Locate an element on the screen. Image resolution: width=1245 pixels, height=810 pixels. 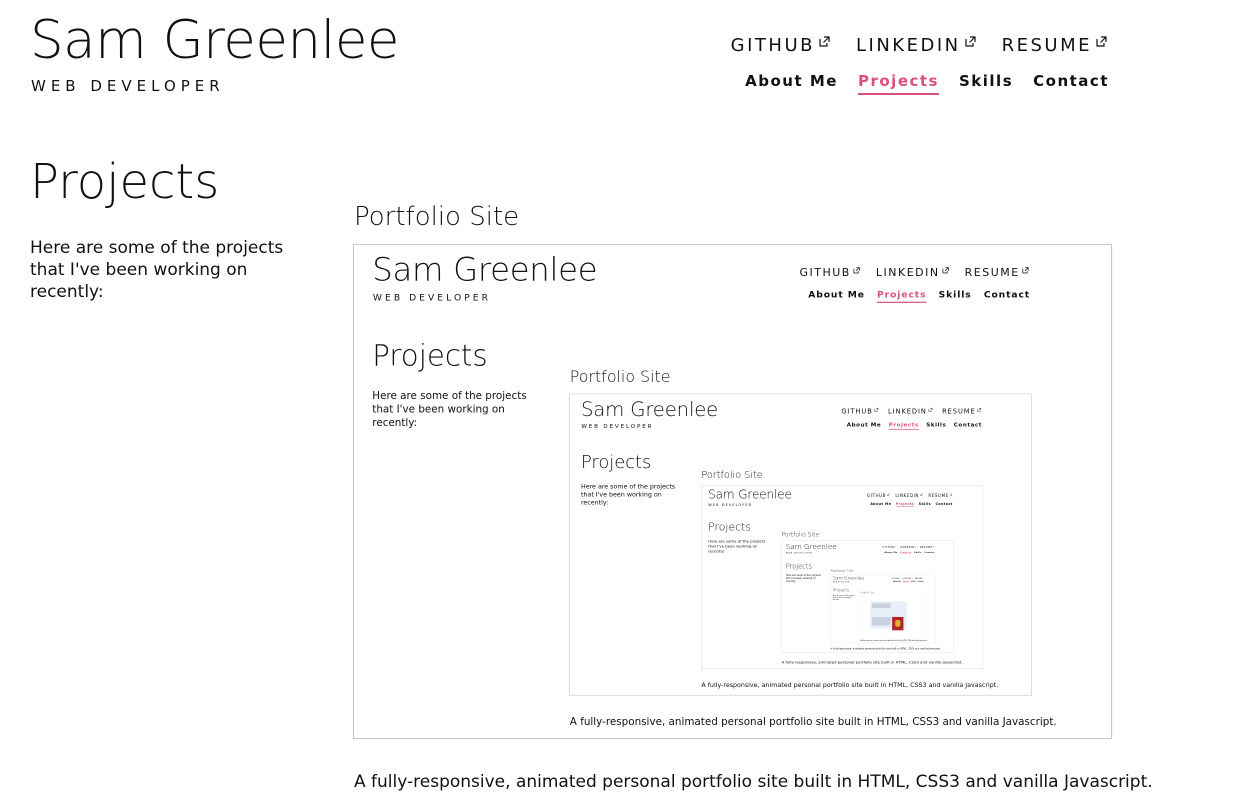
screenshot-content is located at coordinates (892, 616).